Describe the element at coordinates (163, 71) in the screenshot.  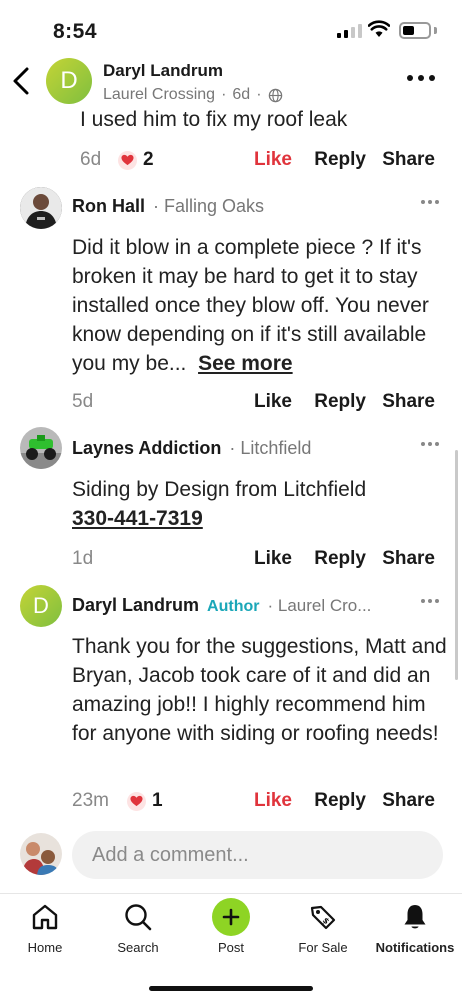
I see `author-name: Daryl Landrum` at that location.